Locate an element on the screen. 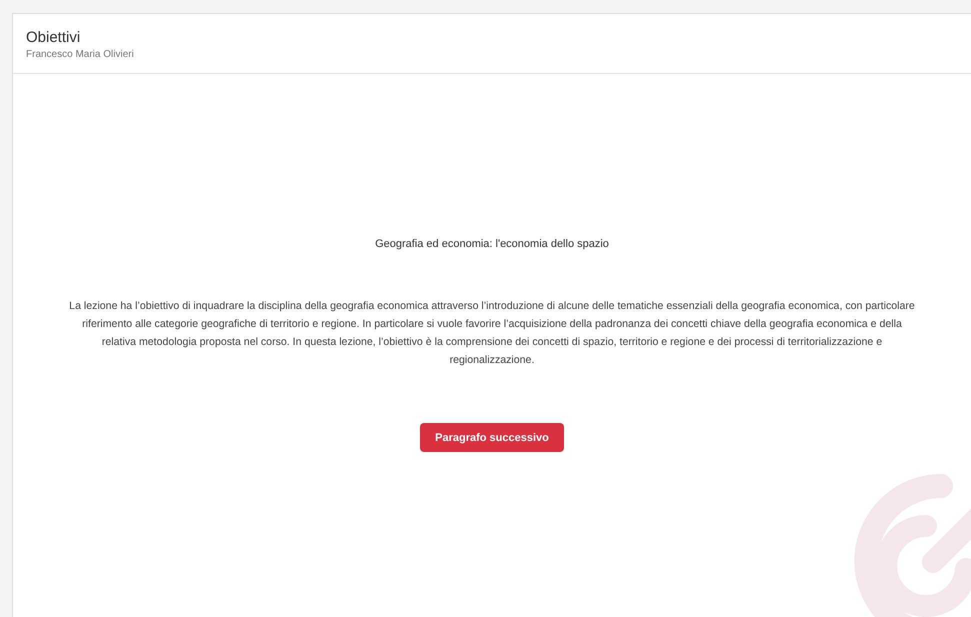 The height and width of the screenshot is (617, 971). author-name: Francesco Maria Olivieri is located at coordinates (80, 54).